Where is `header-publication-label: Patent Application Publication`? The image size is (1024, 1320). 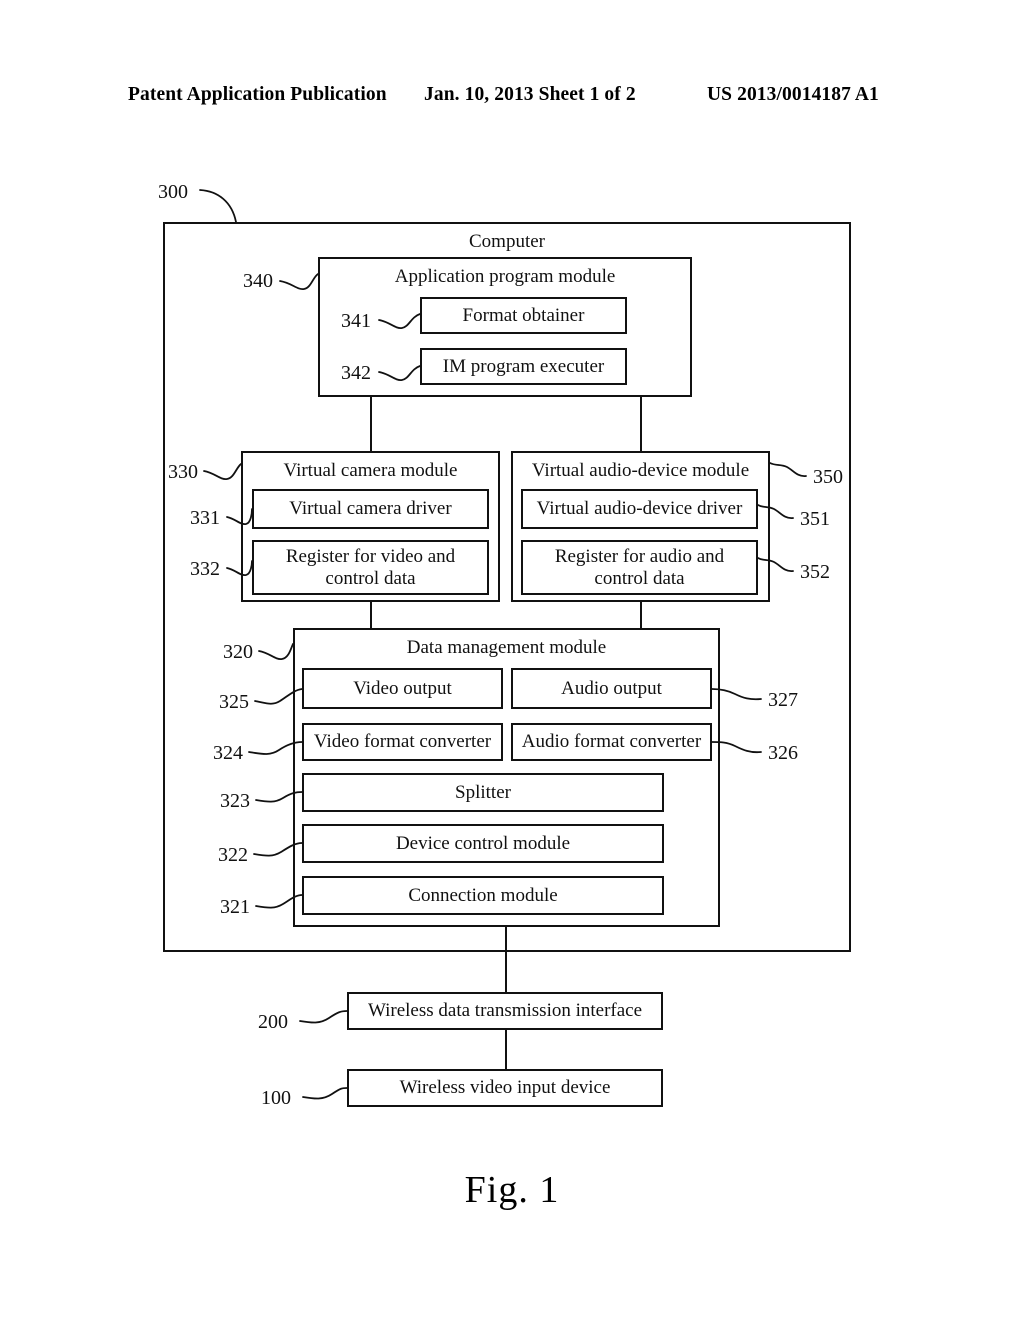
header-publication-label: Patent Application Publication is located at coordinates (257, 94).